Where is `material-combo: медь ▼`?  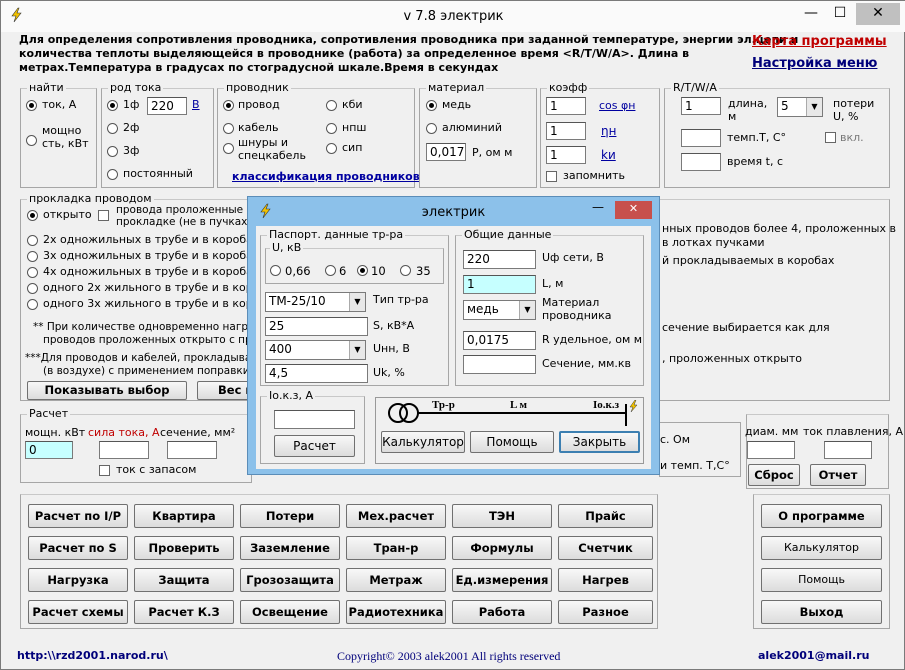 material-combo: медь ▼ is located at coordinates (499, 310).